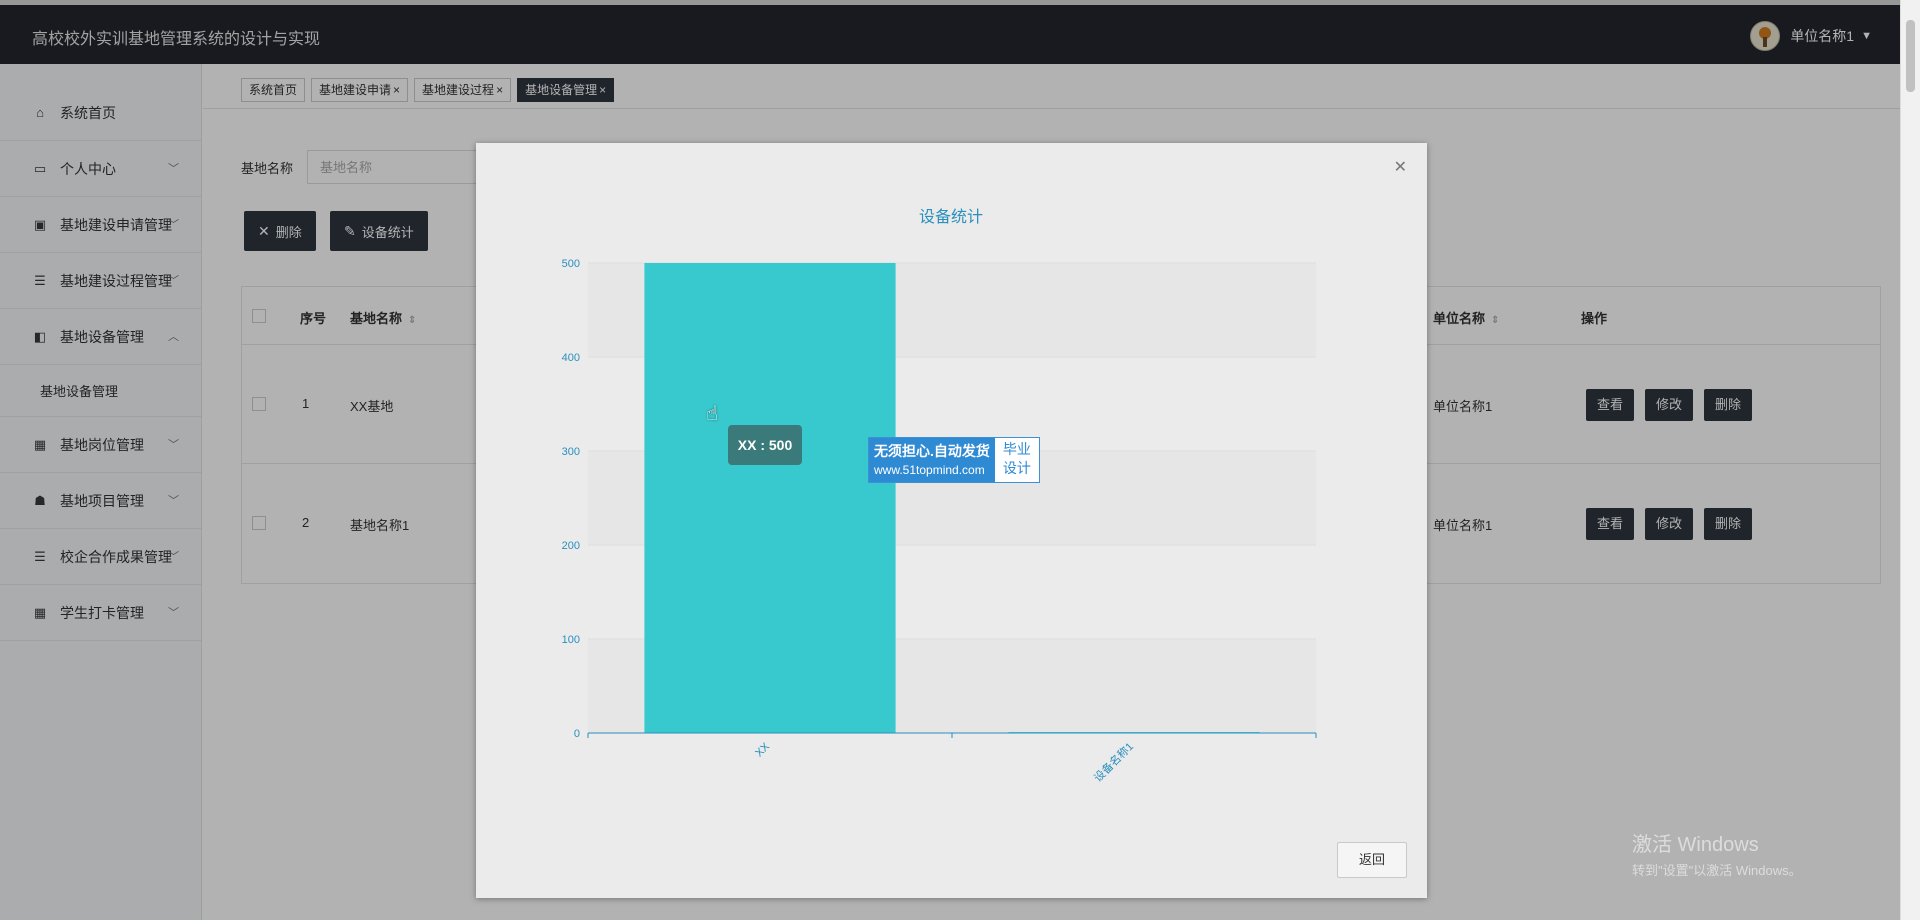 This screenshot has height=920, width=1920. Describe the element at coordinates (1113, 761) in the screenshot. I see `x-tick-label: 设备名称1` at that location.